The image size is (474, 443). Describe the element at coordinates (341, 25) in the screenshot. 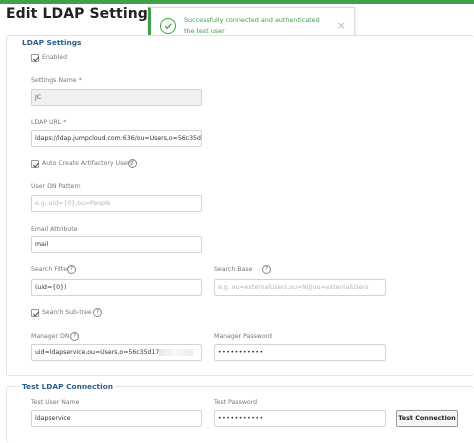

I see `toast-close-button: ×` at that location.